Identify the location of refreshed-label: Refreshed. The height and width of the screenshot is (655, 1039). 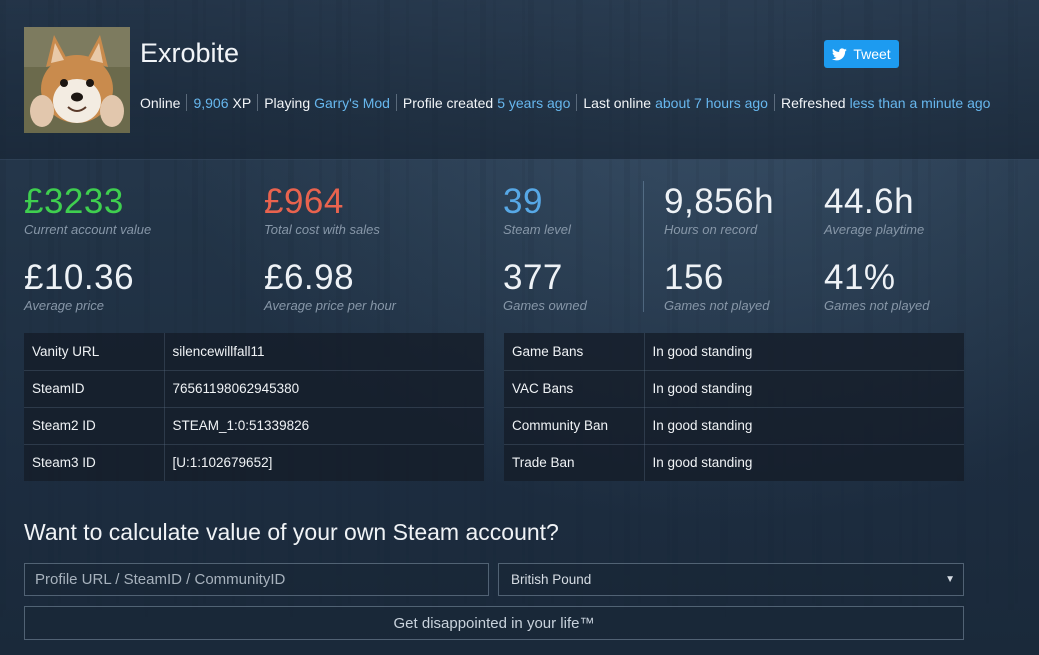
(813, 102).